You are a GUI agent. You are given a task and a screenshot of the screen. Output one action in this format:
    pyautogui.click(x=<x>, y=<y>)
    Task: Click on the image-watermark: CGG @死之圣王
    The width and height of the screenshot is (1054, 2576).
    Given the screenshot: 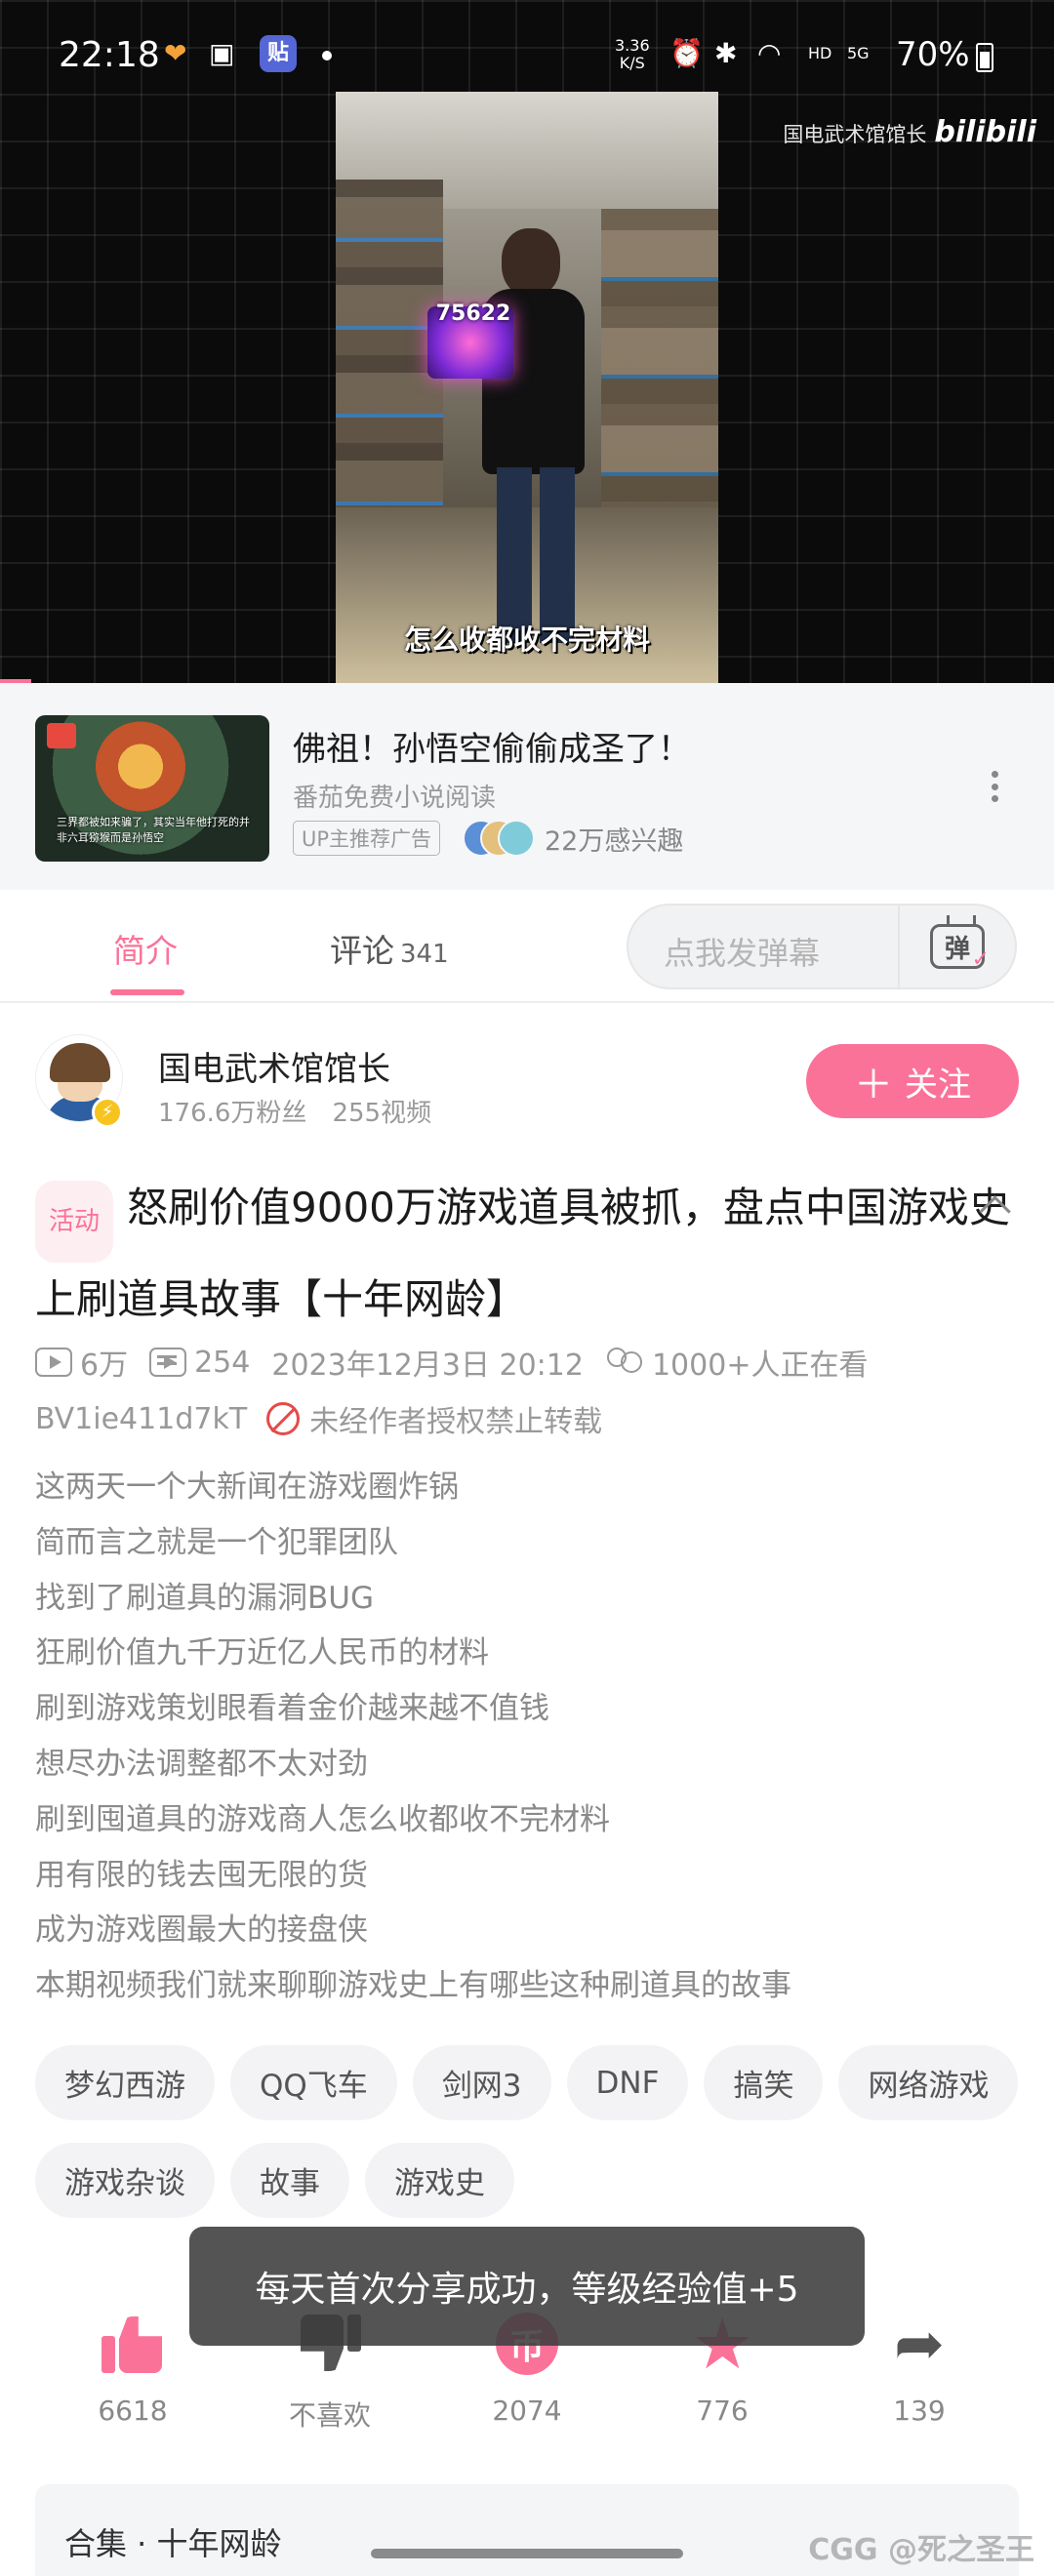 What is the action you would take?
    pyautogui.click(x=921, y=2550)
    